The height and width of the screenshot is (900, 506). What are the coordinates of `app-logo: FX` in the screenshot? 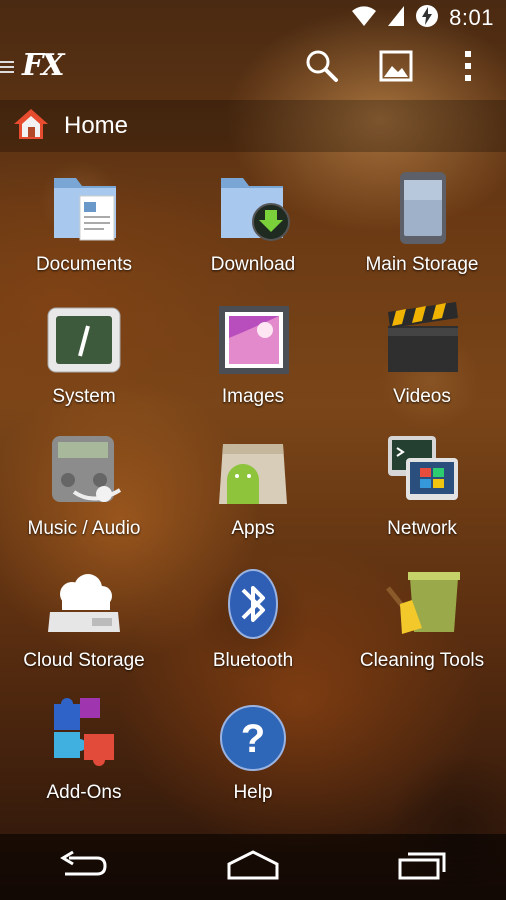 It's located at (43, 65).